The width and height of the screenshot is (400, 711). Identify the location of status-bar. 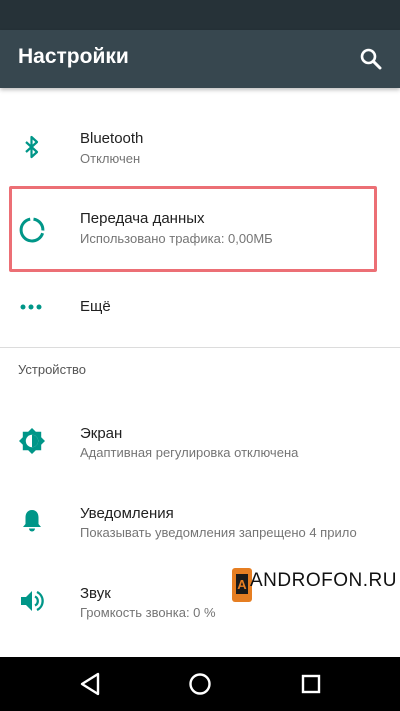
(200, 15).